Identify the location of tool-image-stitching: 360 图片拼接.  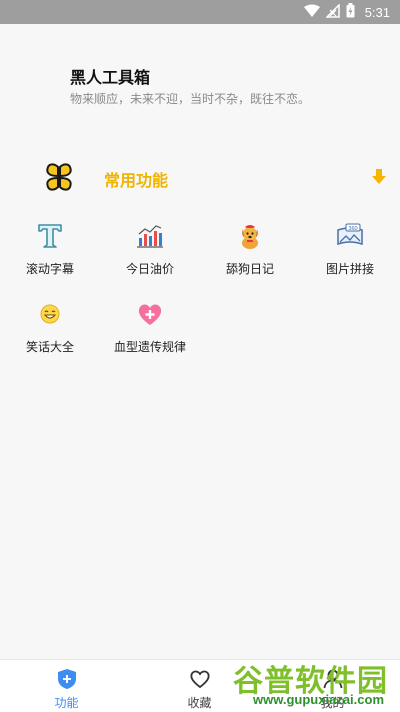
(350, 252).